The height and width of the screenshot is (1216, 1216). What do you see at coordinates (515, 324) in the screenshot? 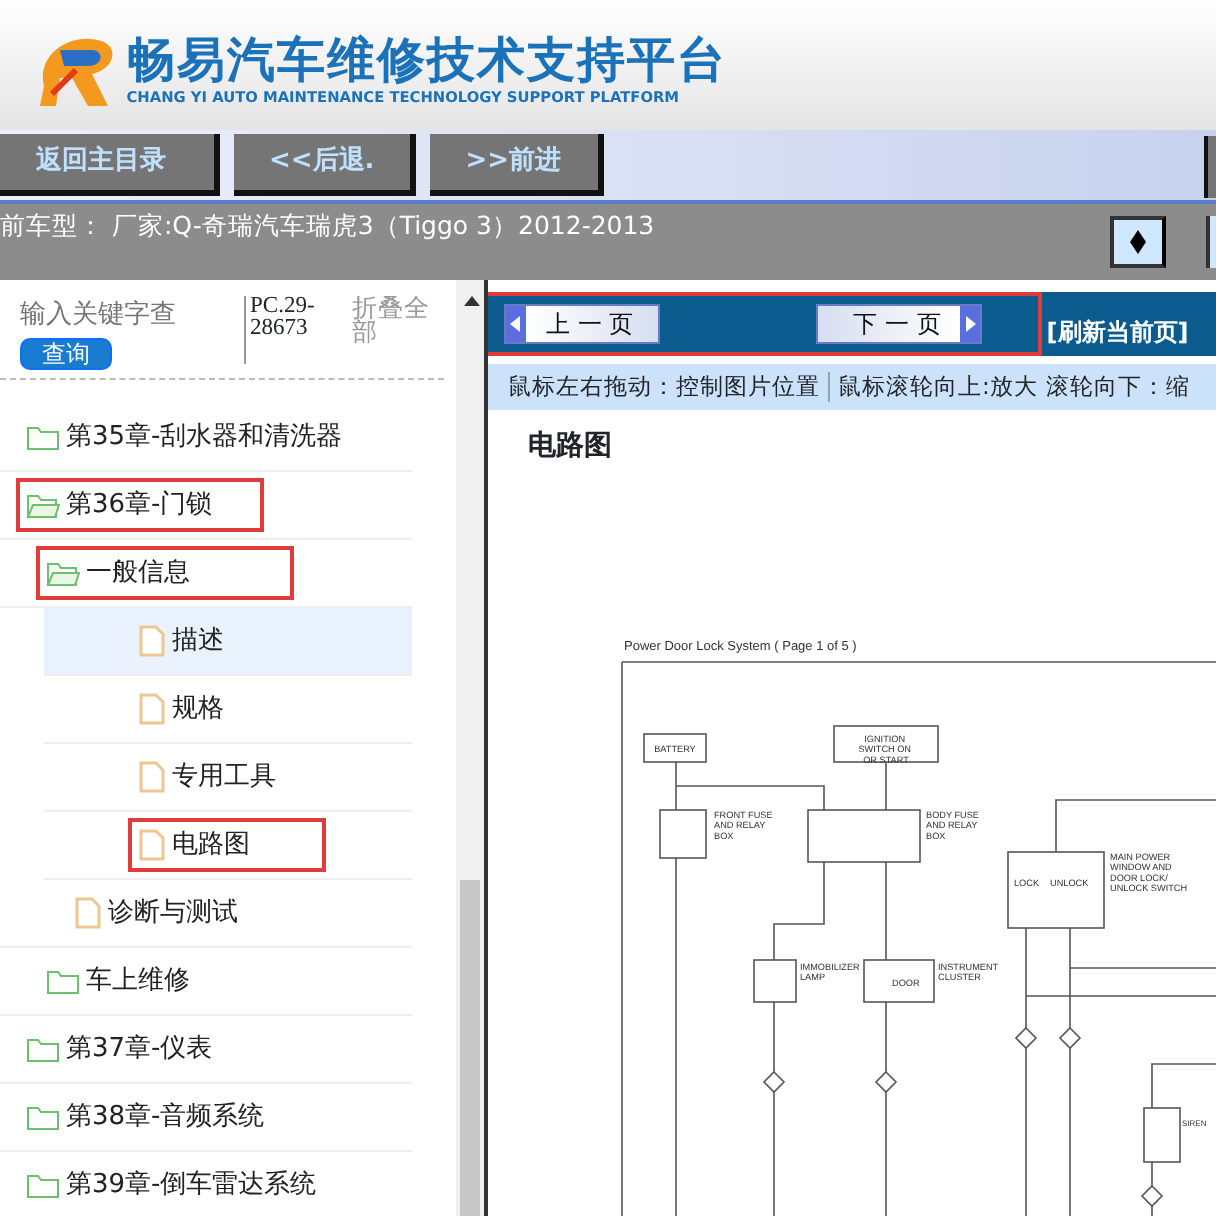
I see `left-arrow-icon` at bounding box center [515, 324].